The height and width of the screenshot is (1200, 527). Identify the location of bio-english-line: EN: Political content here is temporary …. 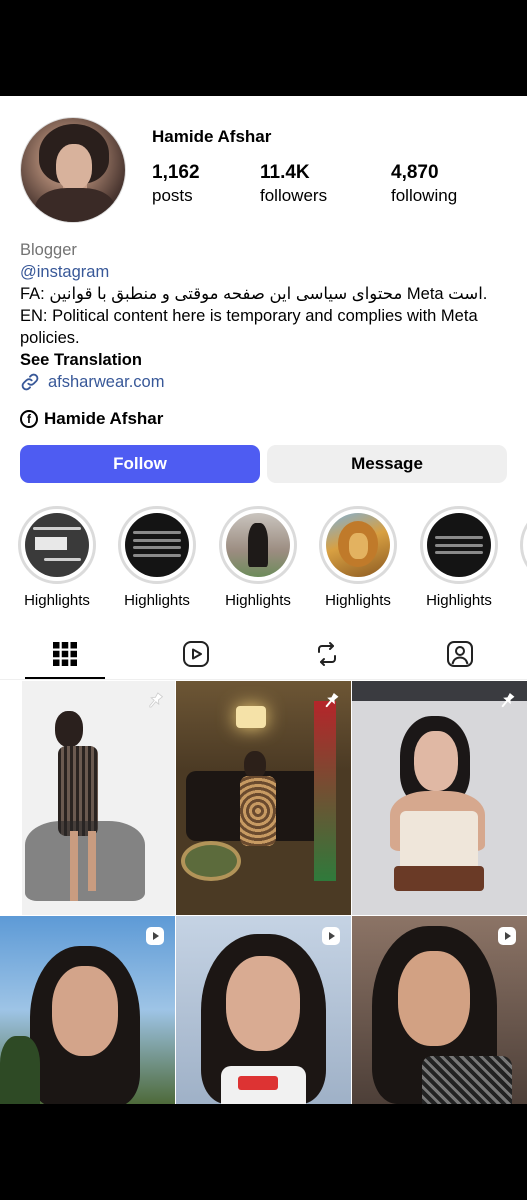
(249, 327).